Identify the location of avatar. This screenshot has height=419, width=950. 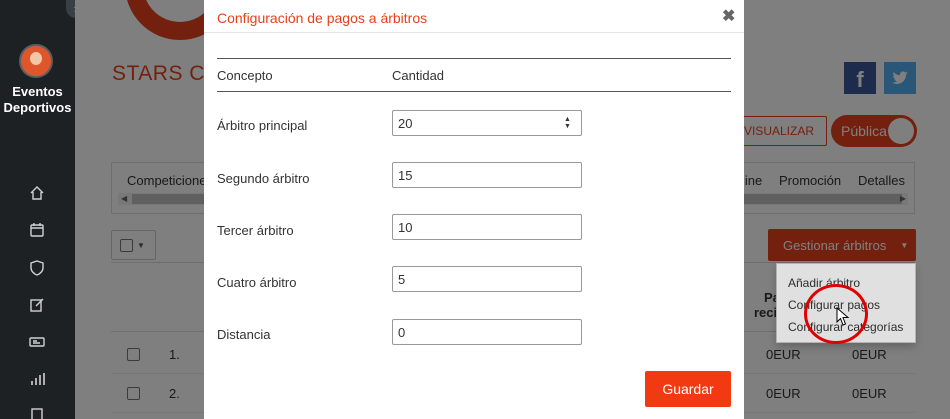
(36, 61).